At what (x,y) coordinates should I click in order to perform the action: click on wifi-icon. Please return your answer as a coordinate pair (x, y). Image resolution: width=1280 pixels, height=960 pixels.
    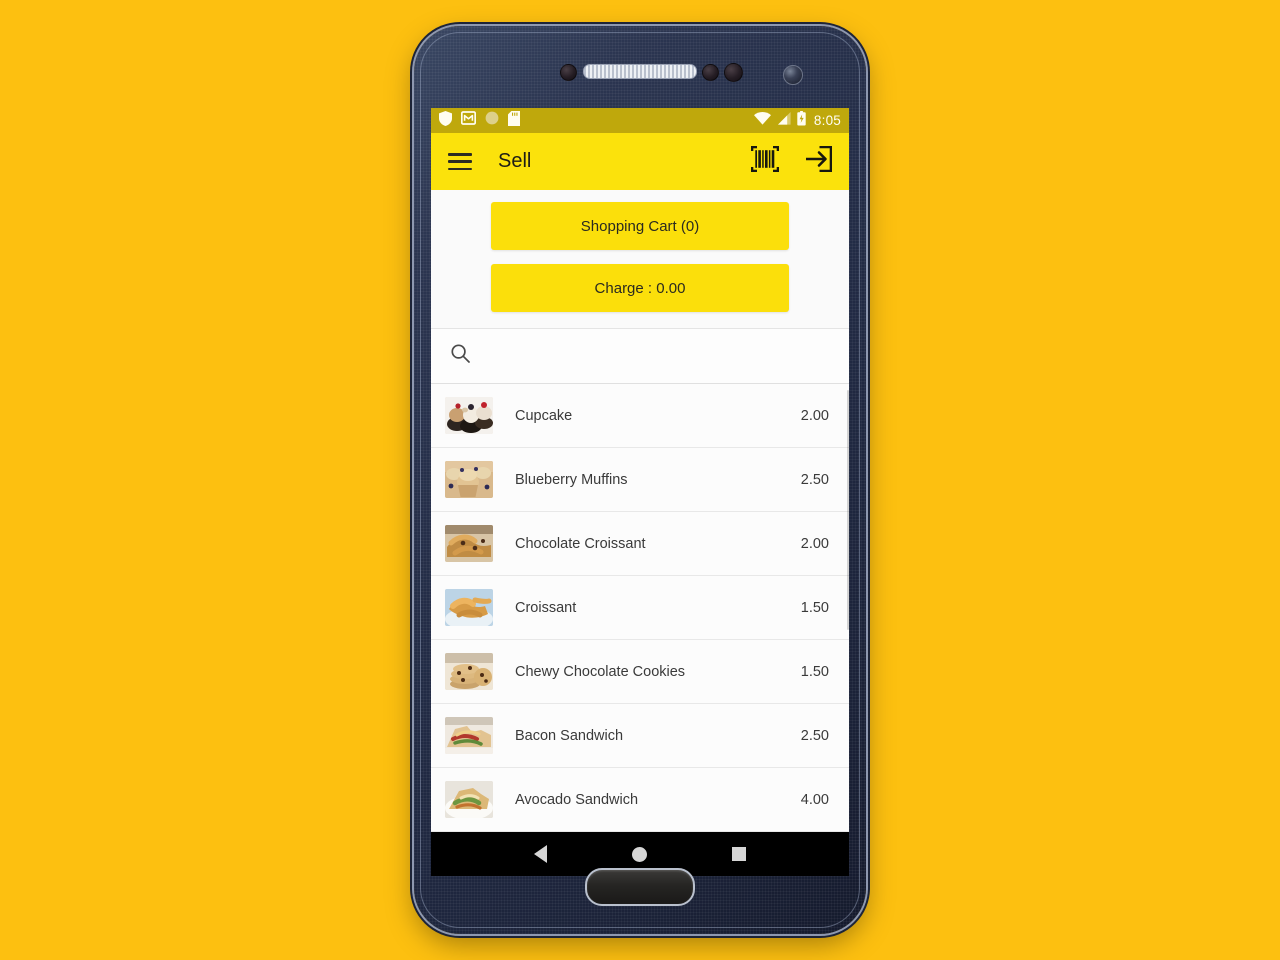
    Looking at the image, I should click on (762, 120).